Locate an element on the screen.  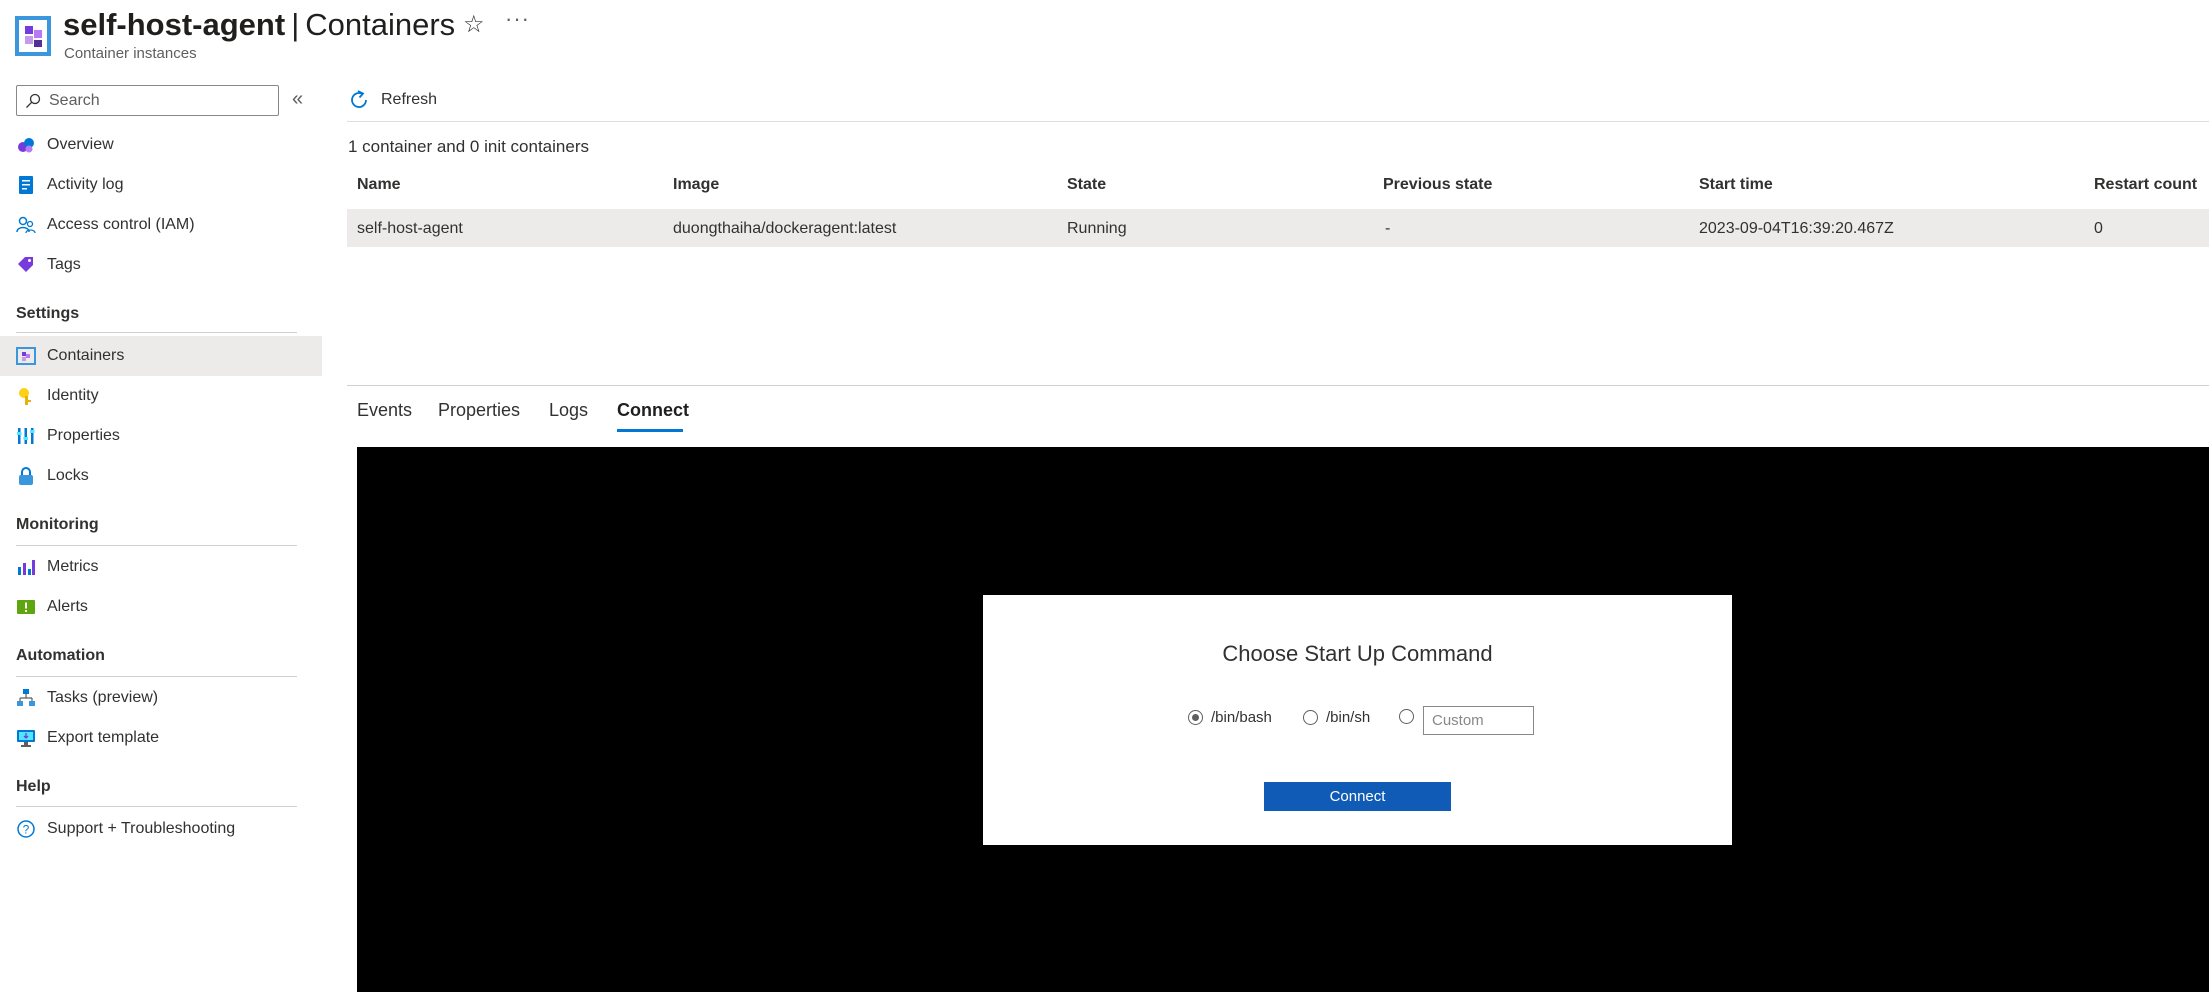
column-header-previous-state: Previous state is located at coordinates (1437, 185).